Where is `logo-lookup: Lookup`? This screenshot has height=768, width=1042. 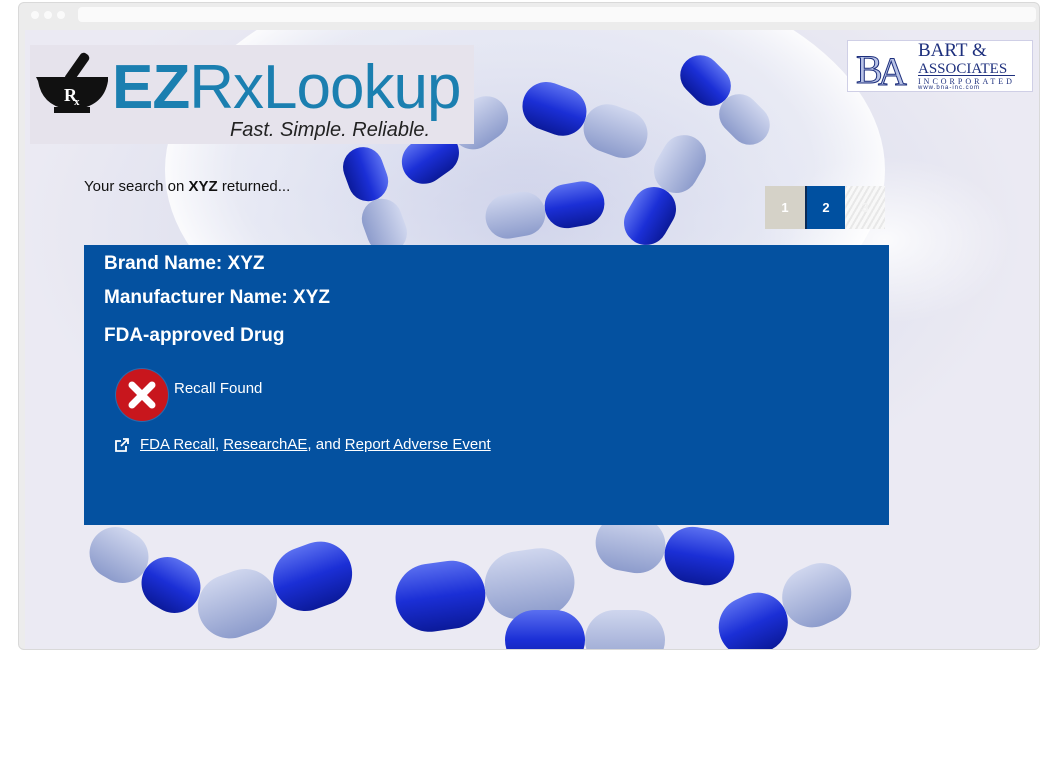
logo-lookup: Lookup is located at coordinates (362, 87).